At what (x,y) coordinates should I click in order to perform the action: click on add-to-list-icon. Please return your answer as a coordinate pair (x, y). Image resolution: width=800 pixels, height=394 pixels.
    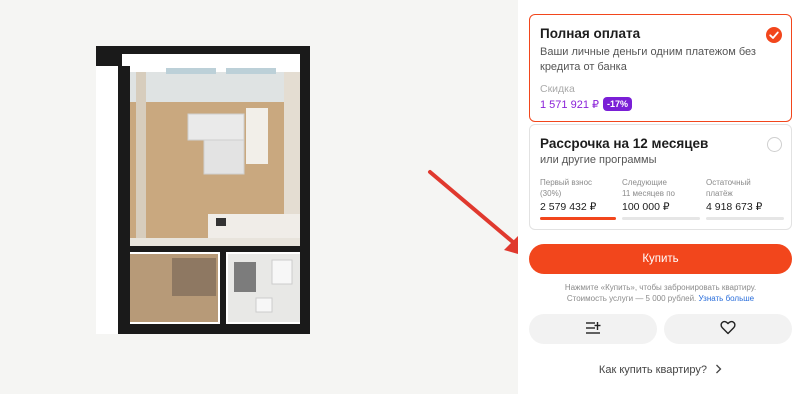
    Looking at the image, I should click on (593, 329).